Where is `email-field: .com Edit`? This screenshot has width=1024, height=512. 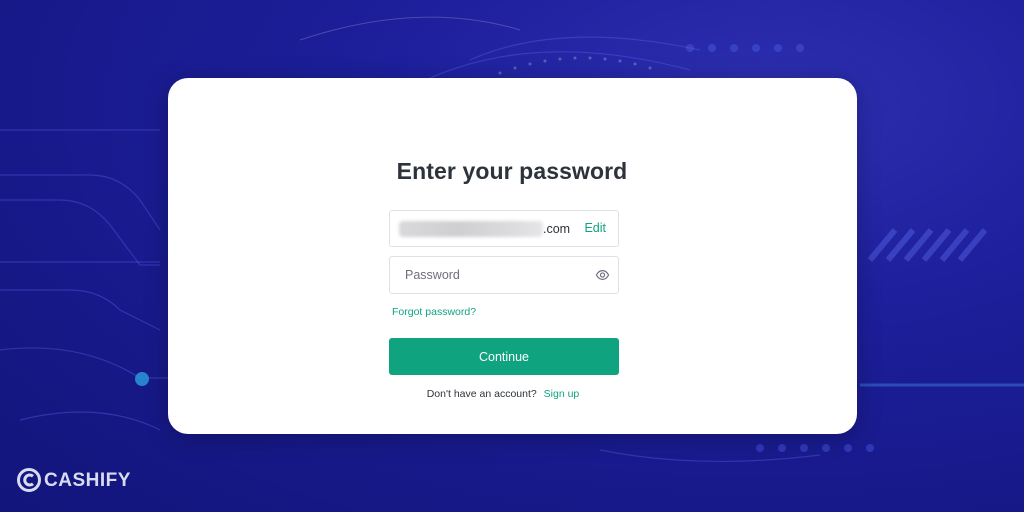
email-field: .com Edit is located at coordinates (504, 228).